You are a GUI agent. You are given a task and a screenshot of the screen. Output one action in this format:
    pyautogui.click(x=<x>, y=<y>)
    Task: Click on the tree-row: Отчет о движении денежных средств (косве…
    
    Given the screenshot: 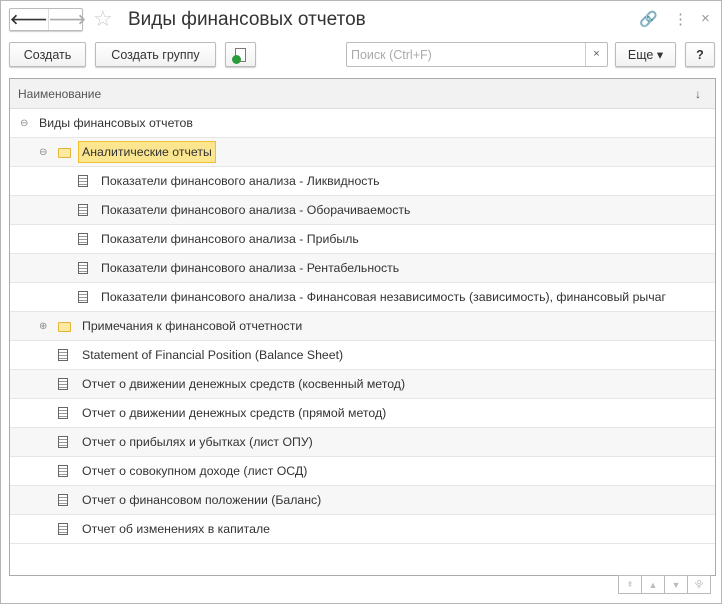 What is the action you would take?
    pyautogui.click(x=362, y=384)
    